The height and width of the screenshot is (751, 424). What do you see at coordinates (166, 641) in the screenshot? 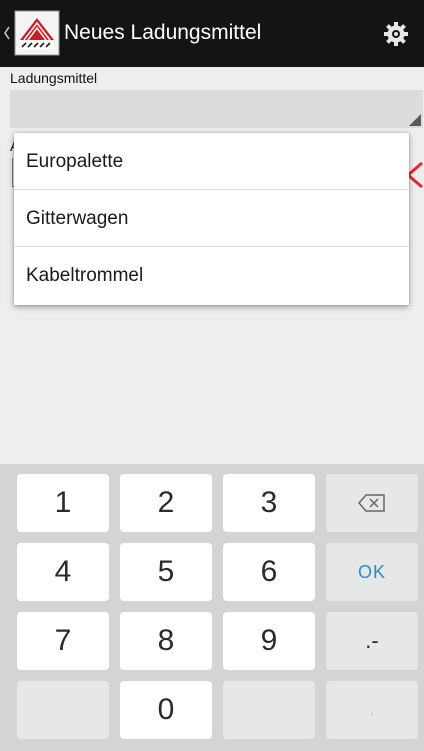
I see `key-8: 8` at bounding box center [166, 641].